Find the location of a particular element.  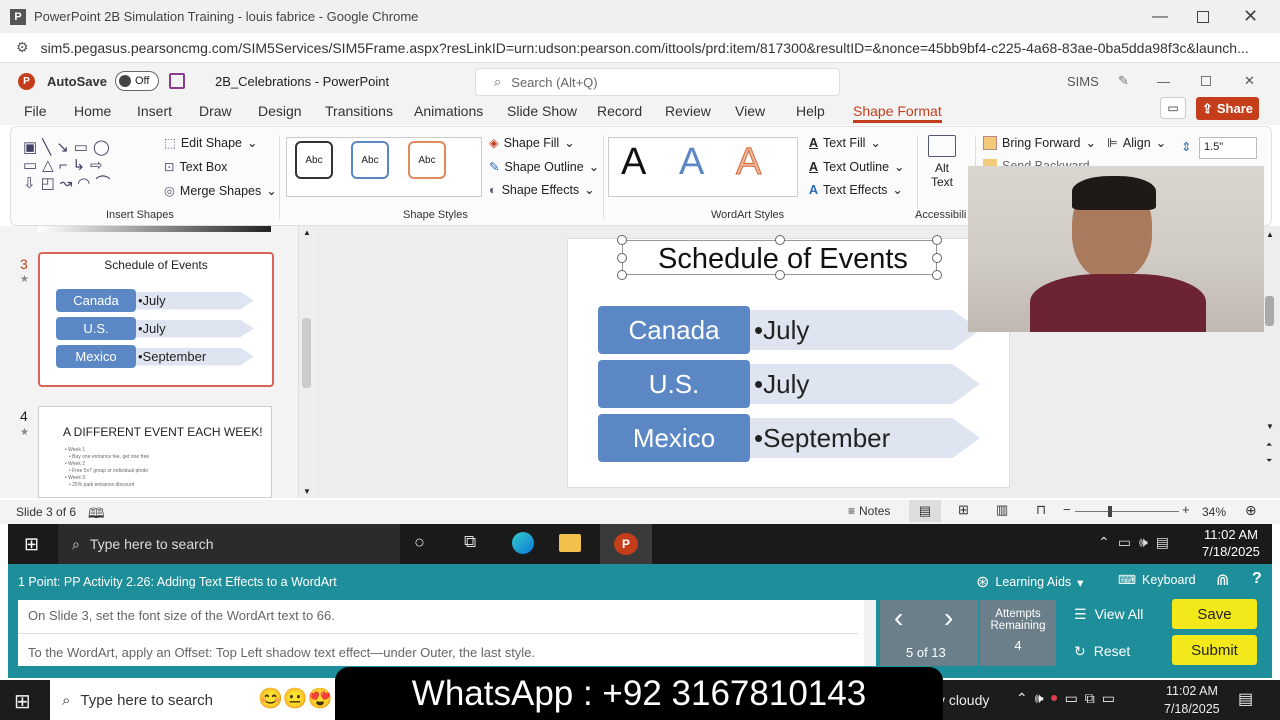

tab-file: File is located at coordinates (35, 111).